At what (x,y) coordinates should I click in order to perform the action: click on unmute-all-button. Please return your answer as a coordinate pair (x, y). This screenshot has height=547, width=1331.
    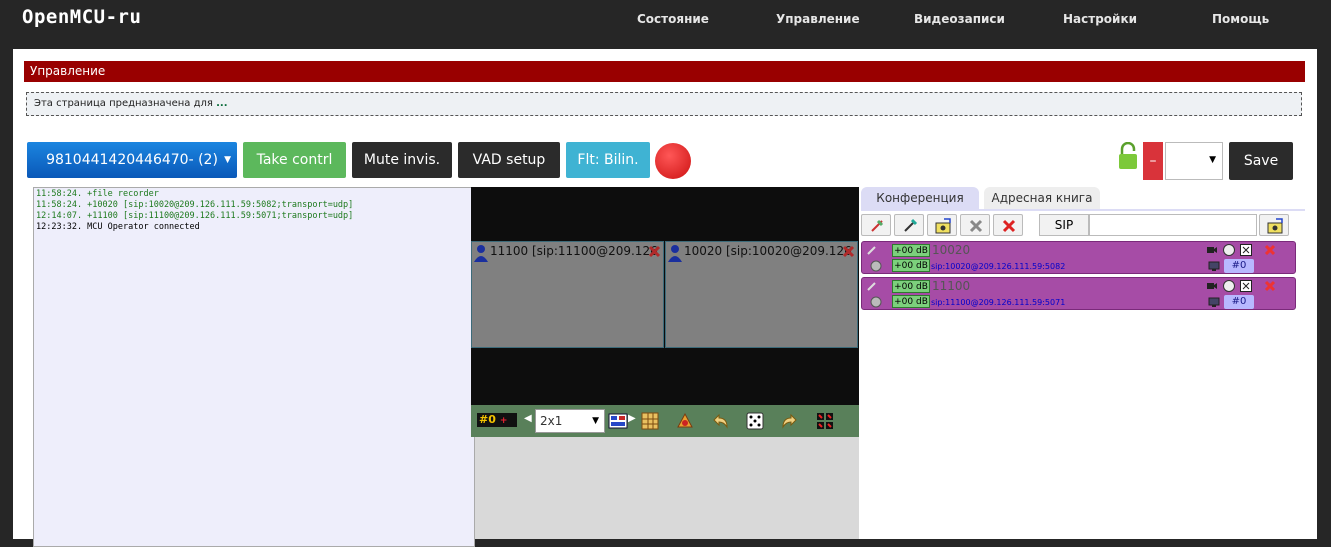
    Looking at the image, I should click on (909, 225).